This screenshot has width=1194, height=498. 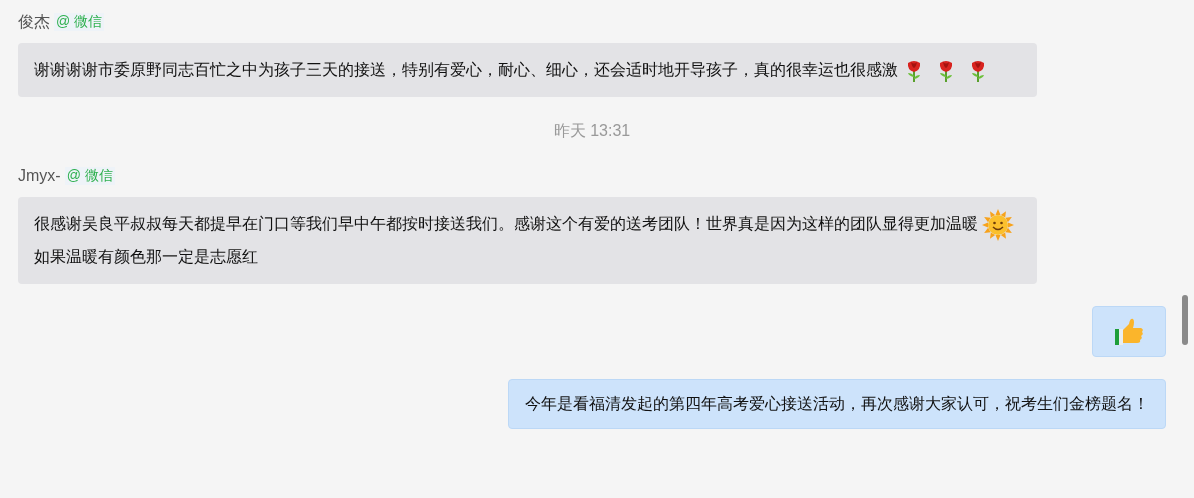 I want to click on message-text: 如果温暖有颜色那一定是志愿红, so click(x=146, y=256).